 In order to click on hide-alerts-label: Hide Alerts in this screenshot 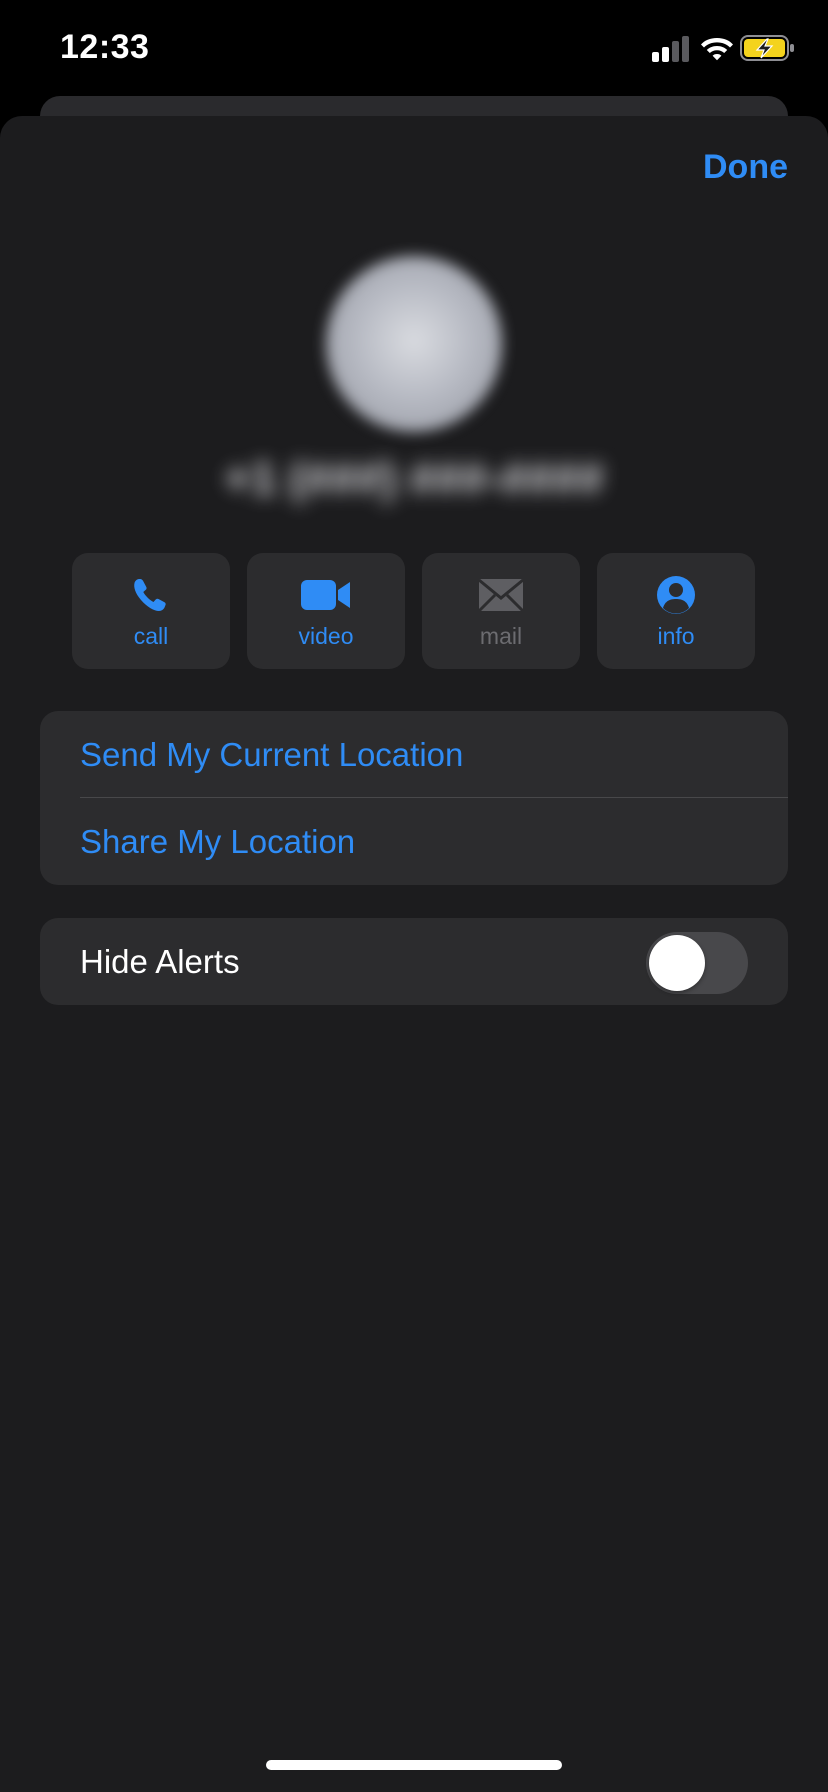, I will do `click(160, 961)`.